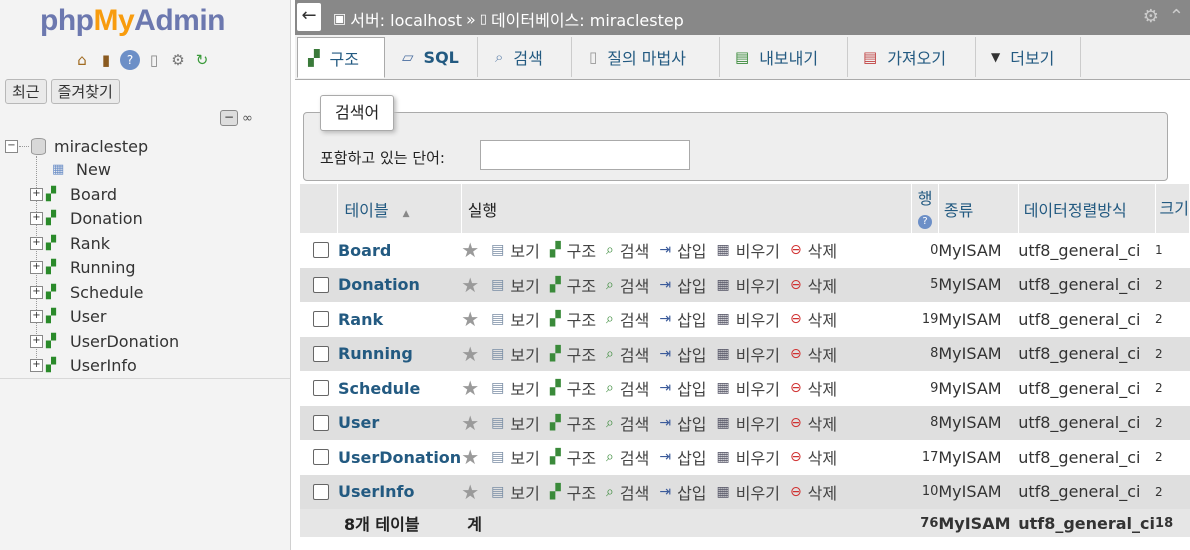  What do you see at coordinates (106, 60) in the screenshot?
I see `exit-icon: ▮` at bounding box center [106, 60].